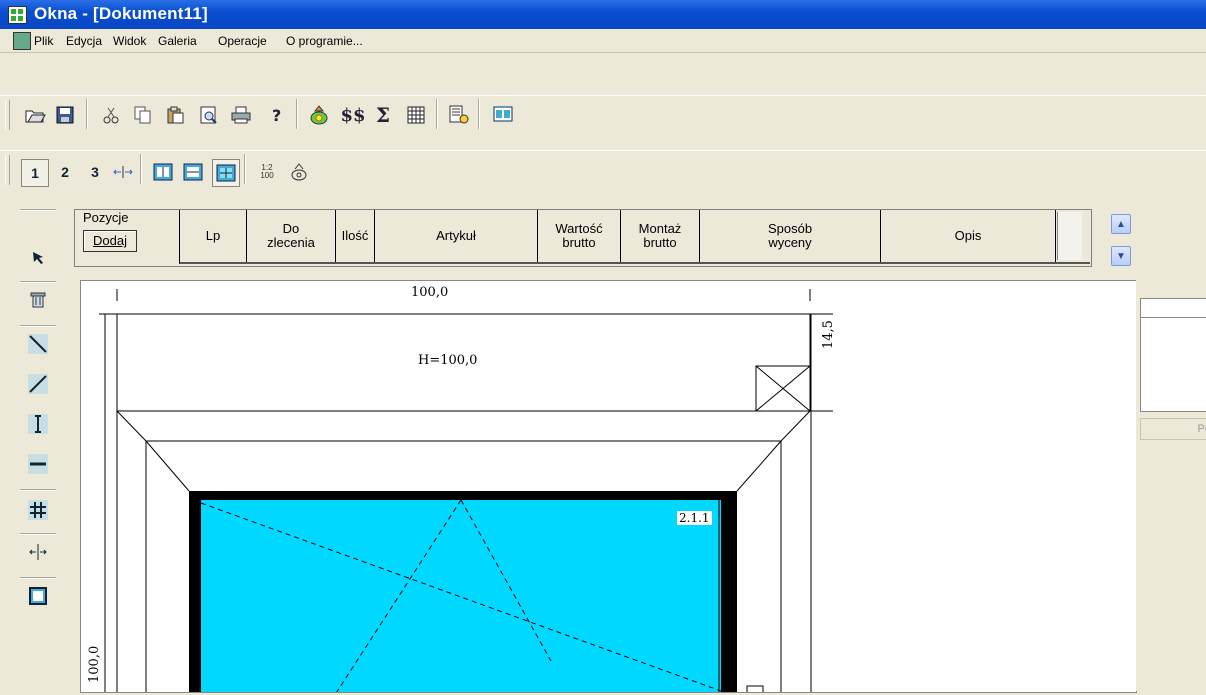 Image resolution: width=1206 pixels, height=695 pixels. Describe the element at coordinates (790, 236) in the screenshot. I see `column-sposob-wyceny: Sposób wyceny` at that location.